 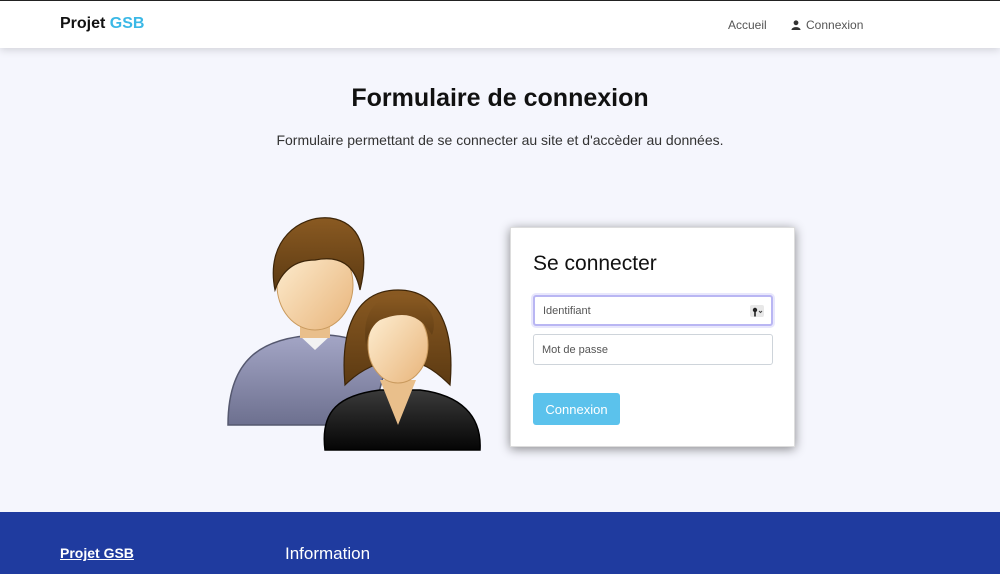 I want to click on brand-accent: GSB, so click(x=127, y=23).